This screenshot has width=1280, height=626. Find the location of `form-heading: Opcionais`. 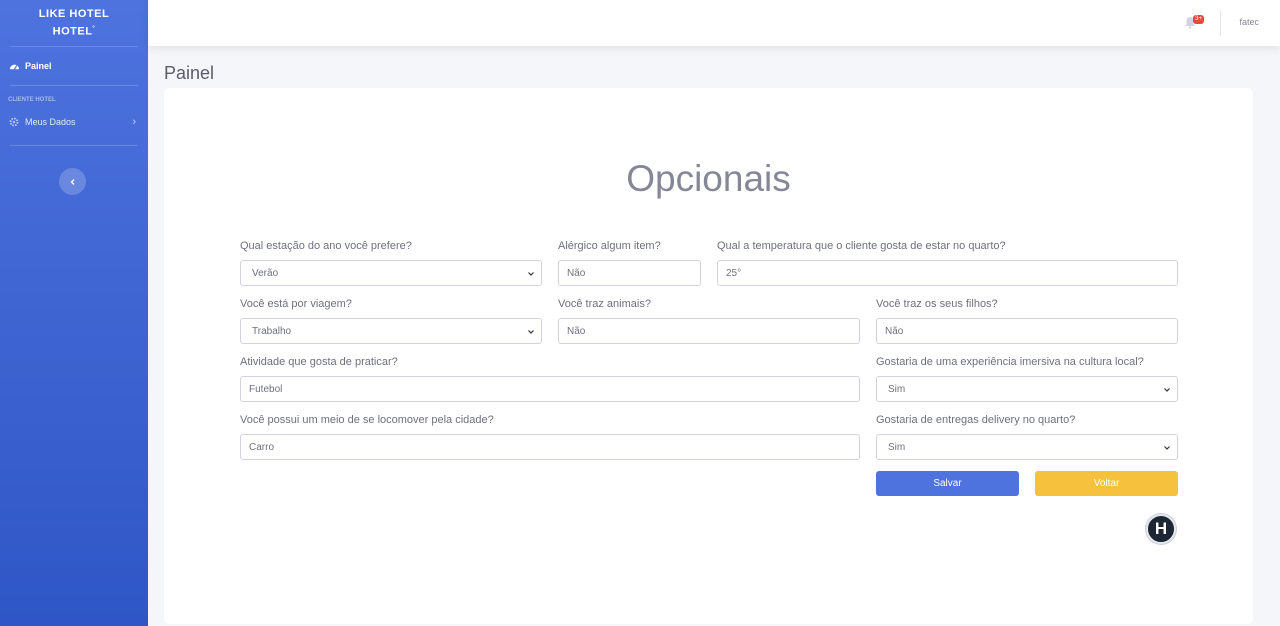

form-heading: Opcionais is located at coordinates (708, 178).